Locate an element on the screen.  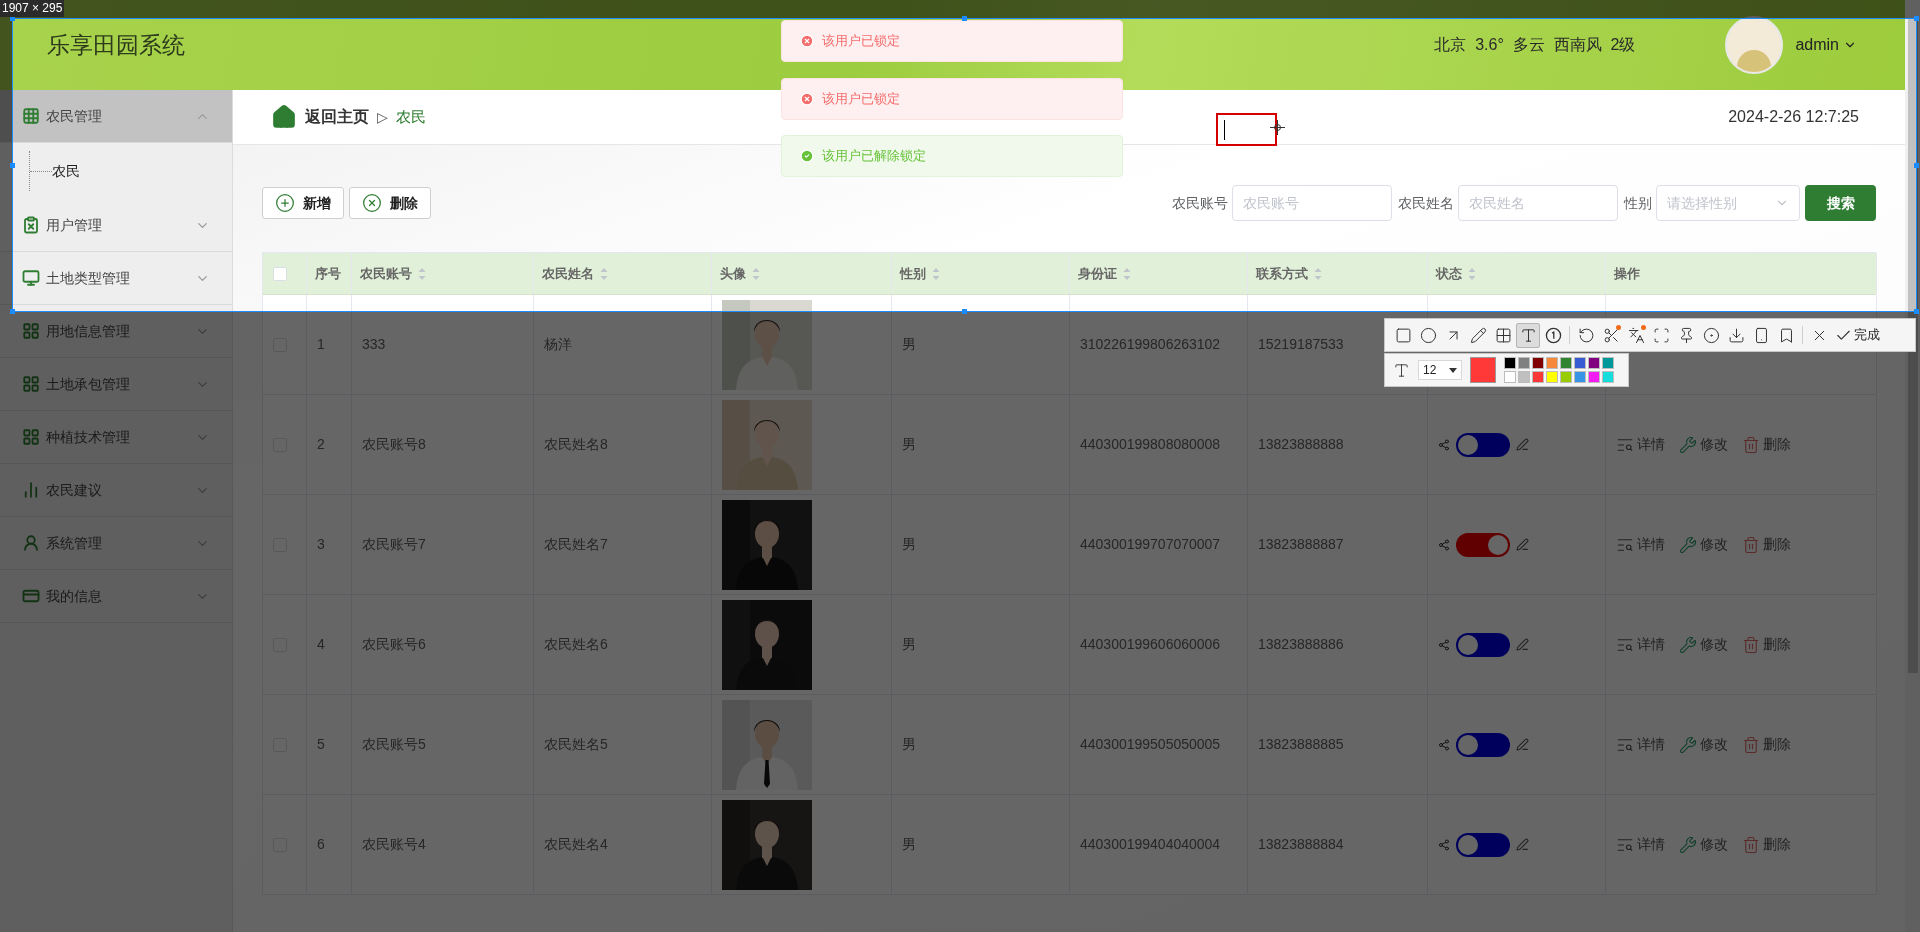
scissors-icon is located at coordinates (1611, 335).